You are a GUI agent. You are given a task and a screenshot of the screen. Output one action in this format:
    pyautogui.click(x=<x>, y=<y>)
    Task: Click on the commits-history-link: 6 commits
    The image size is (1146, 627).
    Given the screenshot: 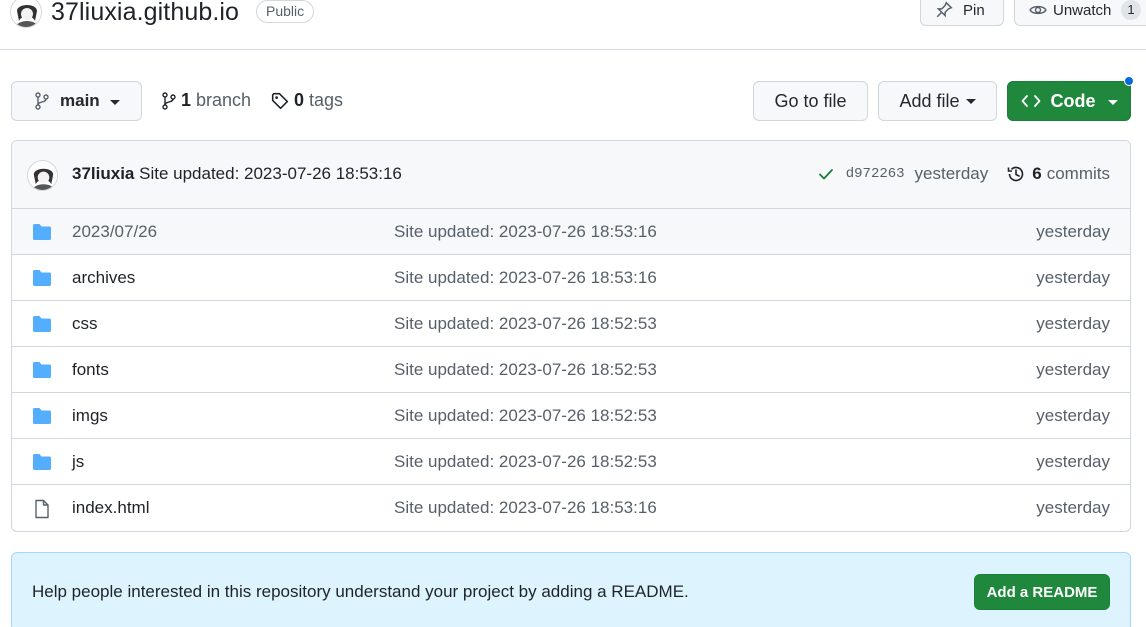 What is the action you would take?
    pyautogui.click(x=1058, y=174)
    